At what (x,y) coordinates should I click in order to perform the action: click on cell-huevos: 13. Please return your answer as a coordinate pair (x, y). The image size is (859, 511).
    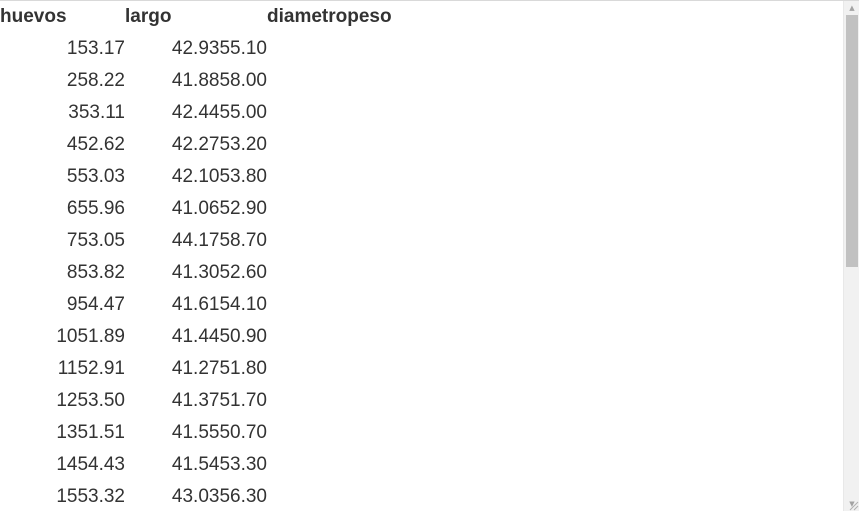
    Looking at the image, I should click on (67, 432).